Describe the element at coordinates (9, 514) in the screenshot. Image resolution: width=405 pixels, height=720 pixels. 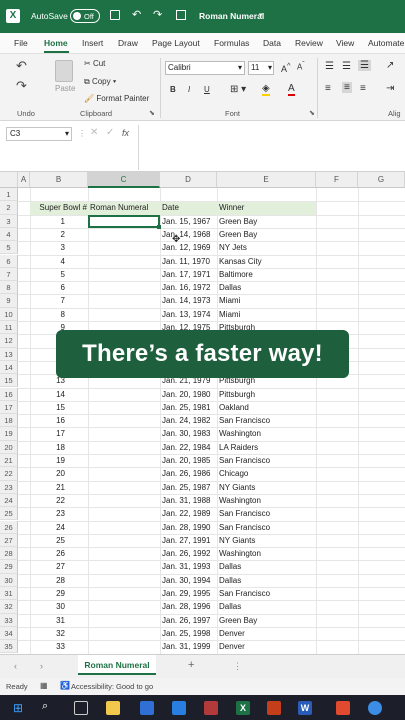
I see `row-header: 25` at that location.